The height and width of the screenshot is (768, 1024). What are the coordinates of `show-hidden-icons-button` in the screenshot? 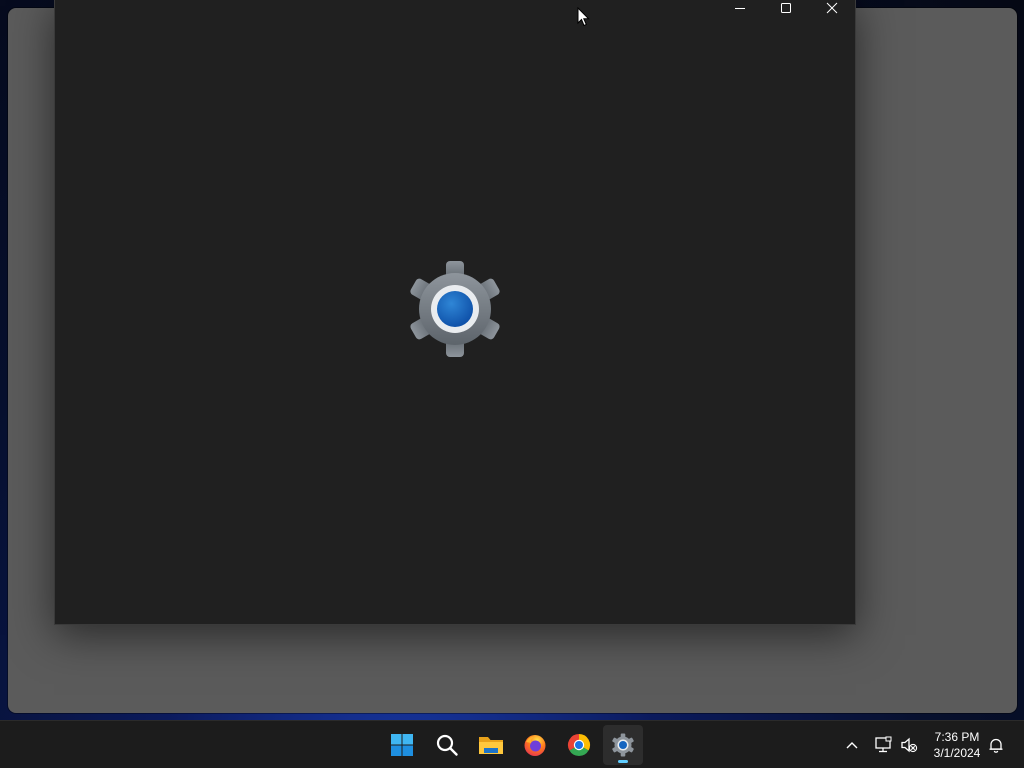 It's located at (852, 745).